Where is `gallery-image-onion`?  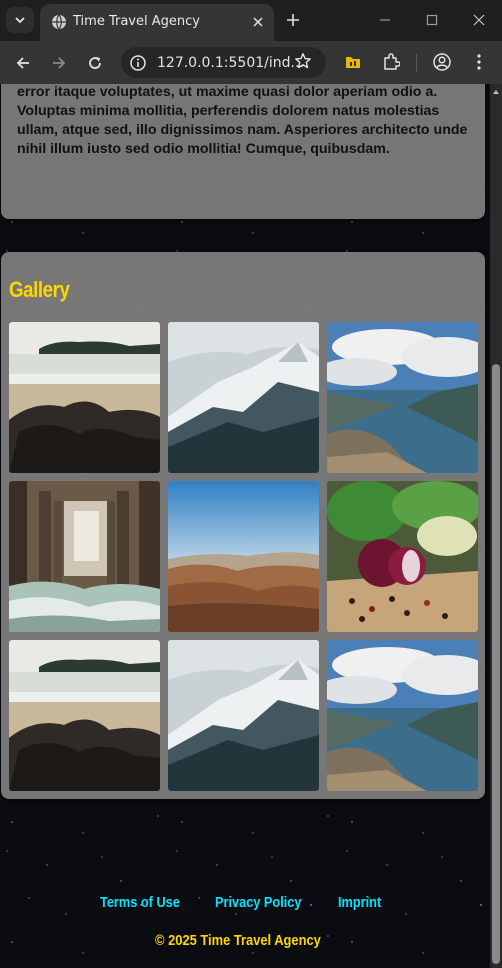 gallery-image-onion is located at coordinates (402, 556).